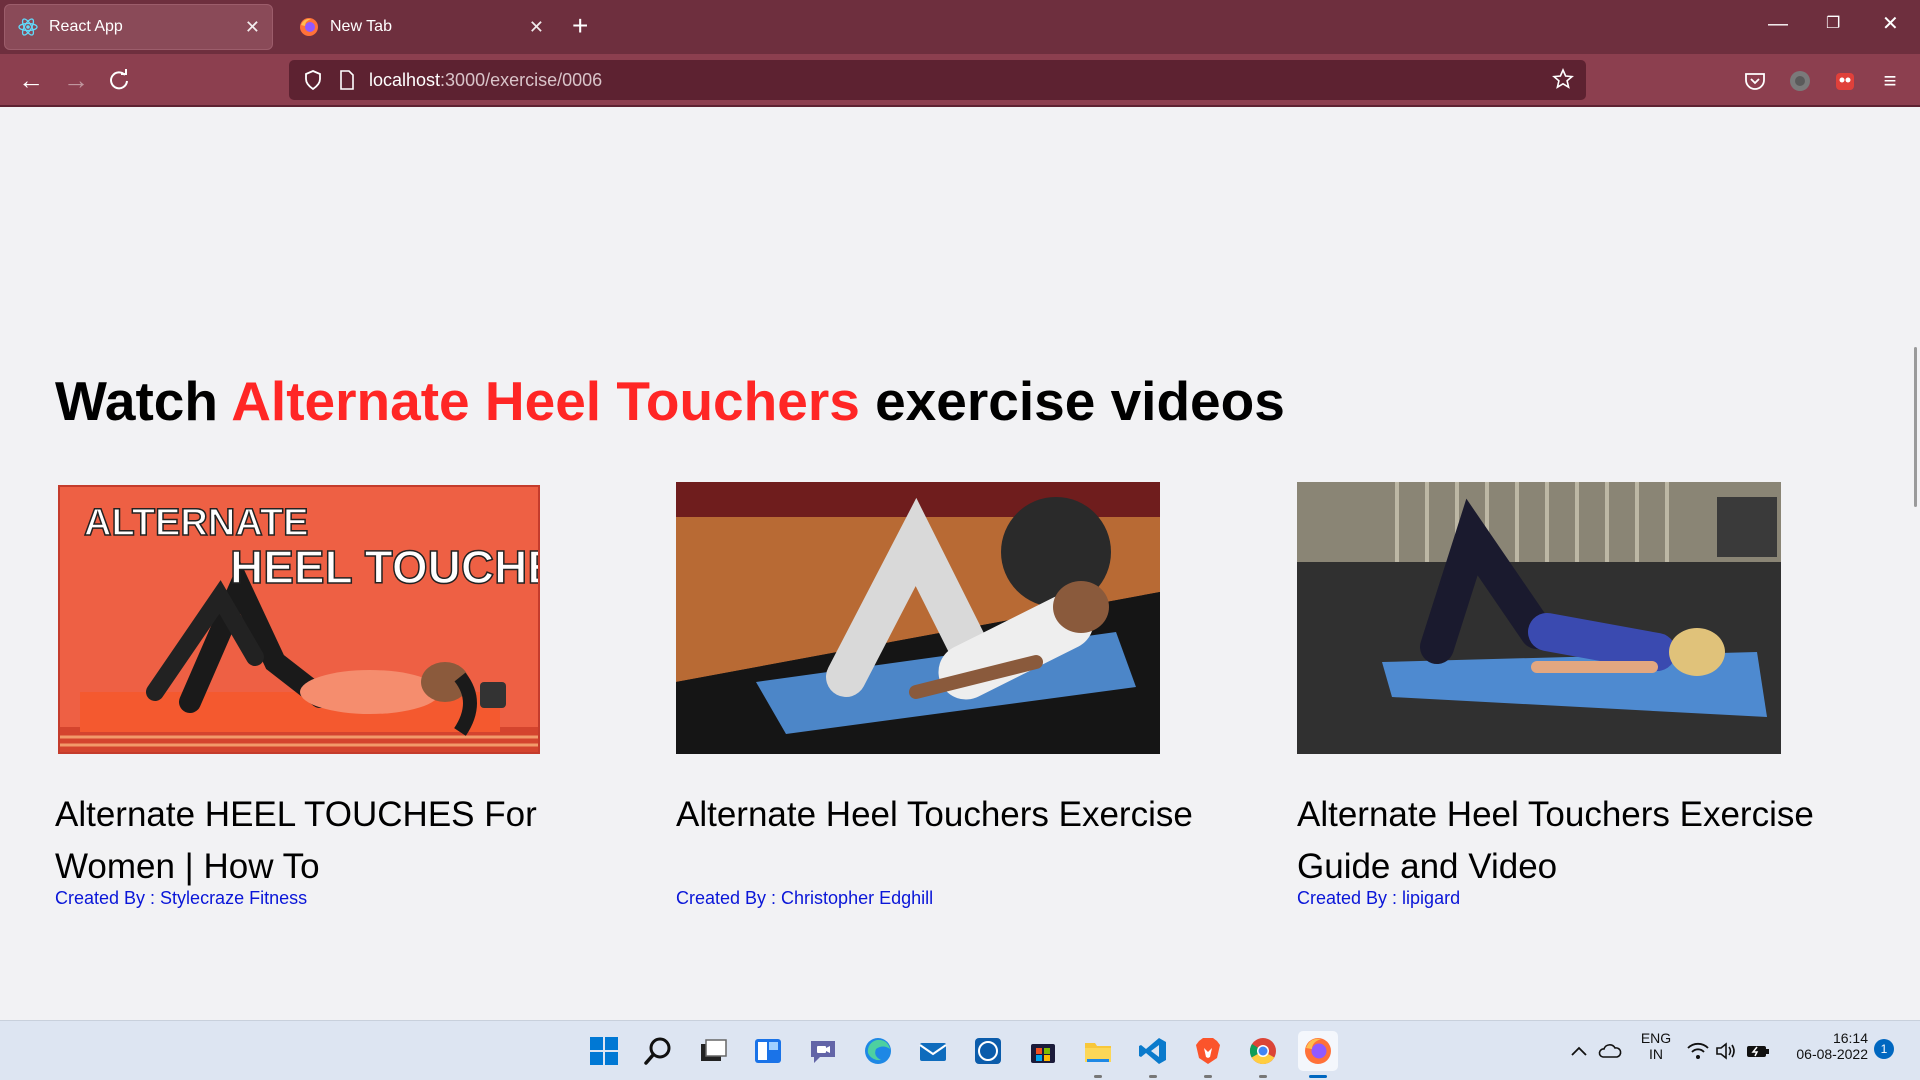 This screenshot has width=1920, height=1080. Describe the element at coordinates (960, 1050) in the screenshot. I see `taskbar: ENG IN 16:14 06-08-2022` at that location.